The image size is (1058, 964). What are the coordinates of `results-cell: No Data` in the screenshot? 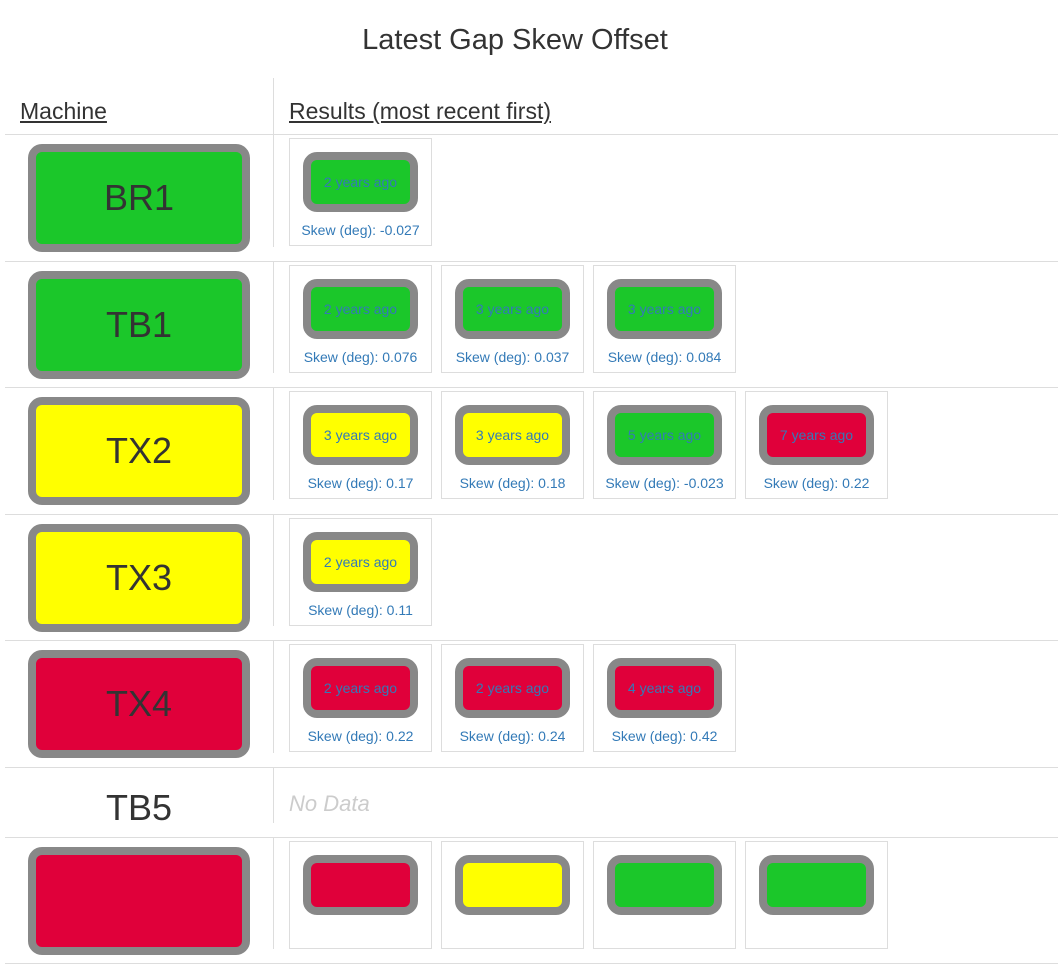 It's located at (322, 802).